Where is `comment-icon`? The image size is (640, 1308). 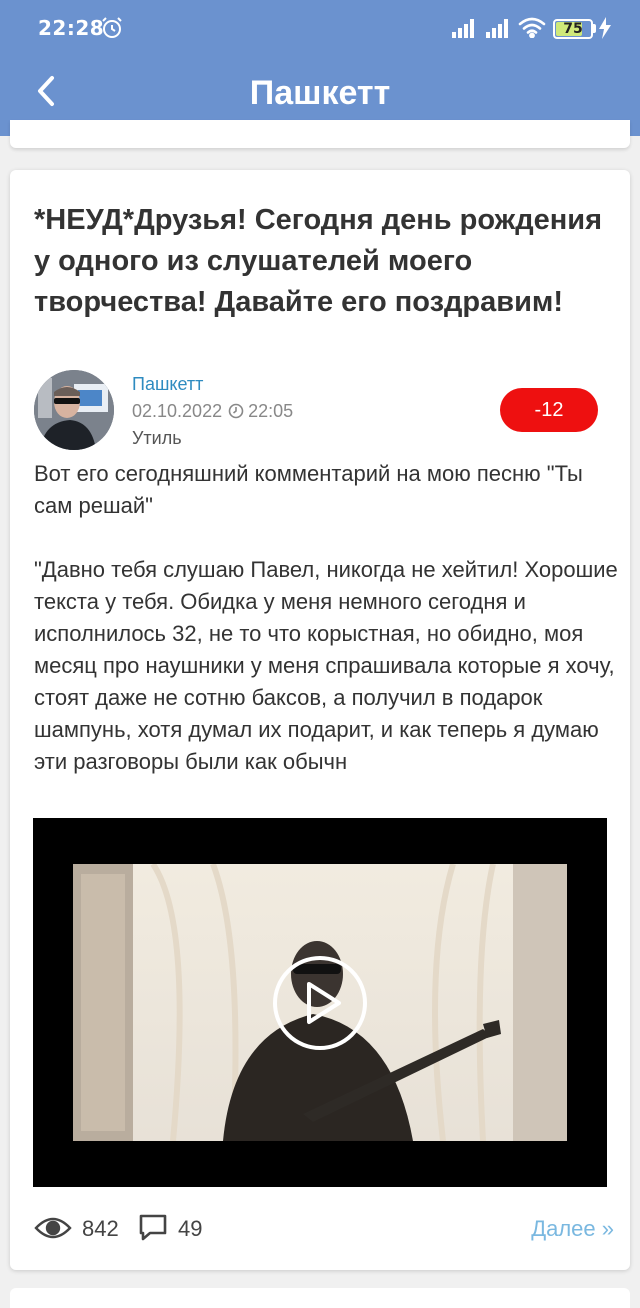 comment-icon is located at coordinates (153, 1227).